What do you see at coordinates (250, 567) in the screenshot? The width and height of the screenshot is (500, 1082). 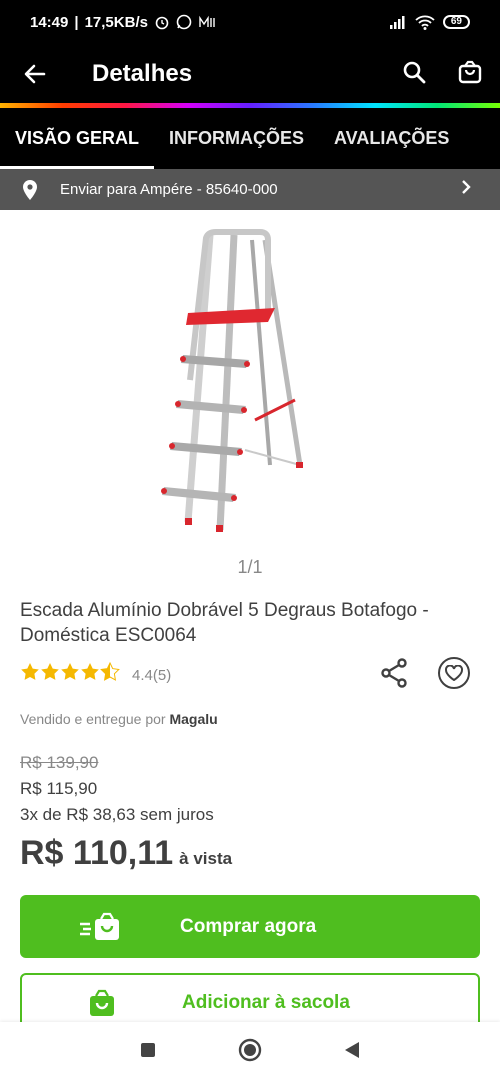 I see `image-counter: 1/1` at bounding box center [250, 567].